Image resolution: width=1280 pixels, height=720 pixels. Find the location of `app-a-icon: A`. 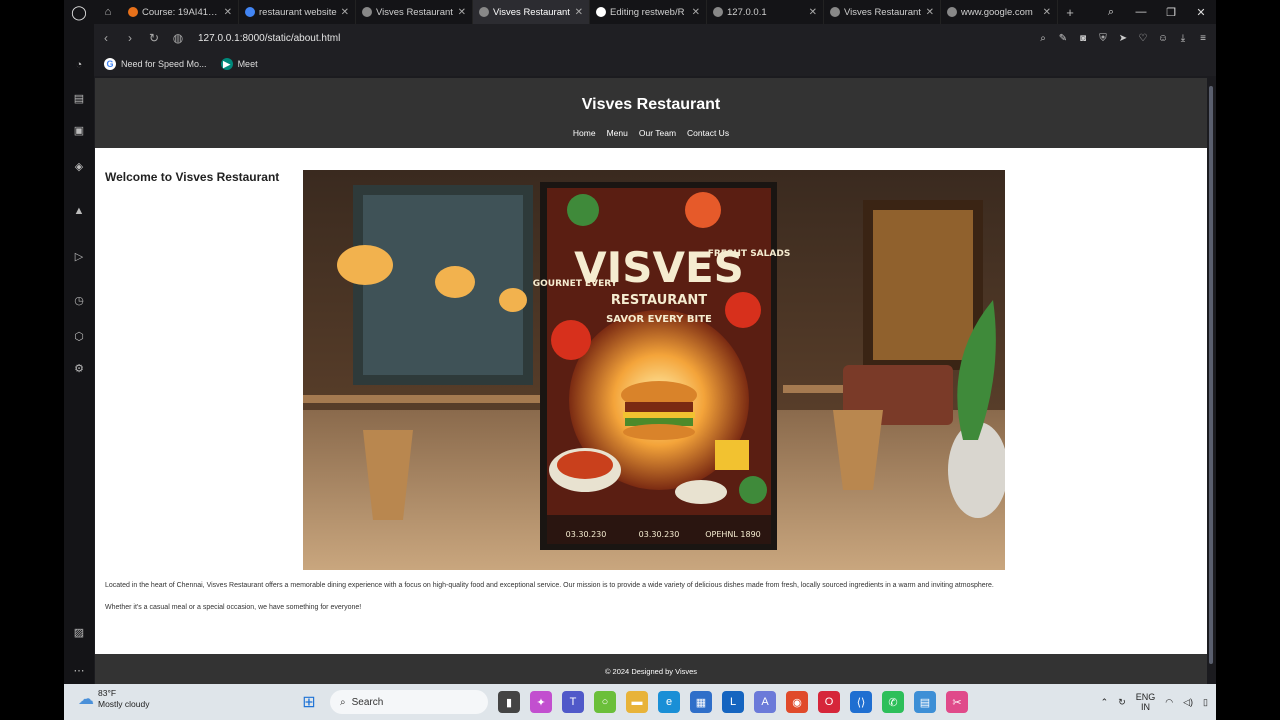

app-a-icon: A is located at coordinates (765, 702).